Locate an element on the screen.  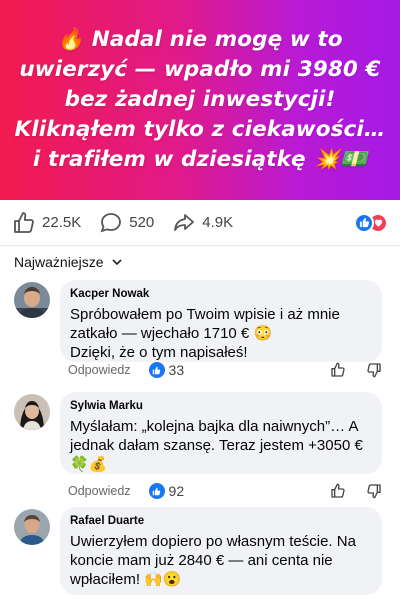
comment-actions: Odpowiedz 92 is located at coordinates (225, 491).